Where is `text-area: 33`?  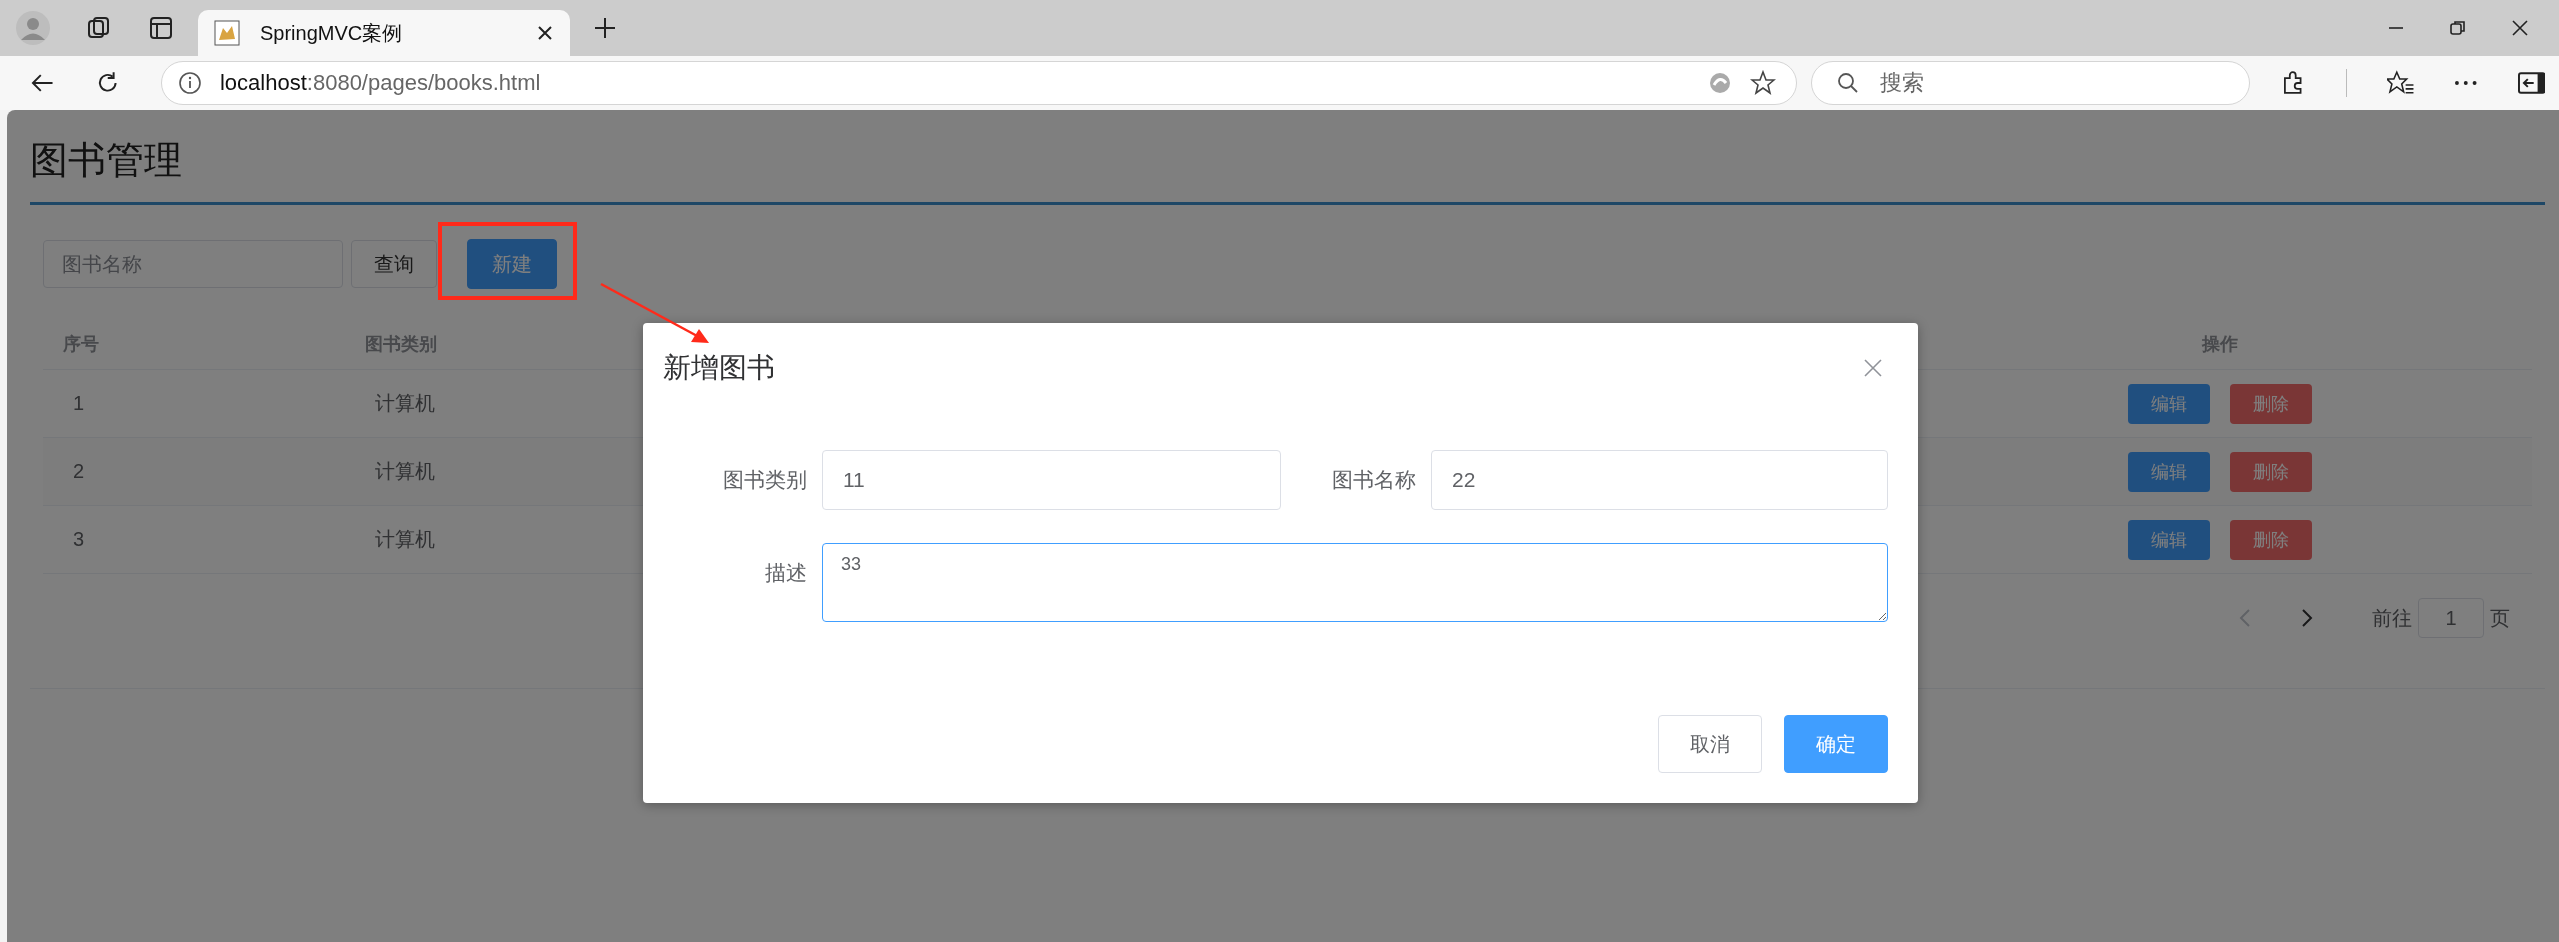
text-area: 33 is located at coordinates (1355, 582).